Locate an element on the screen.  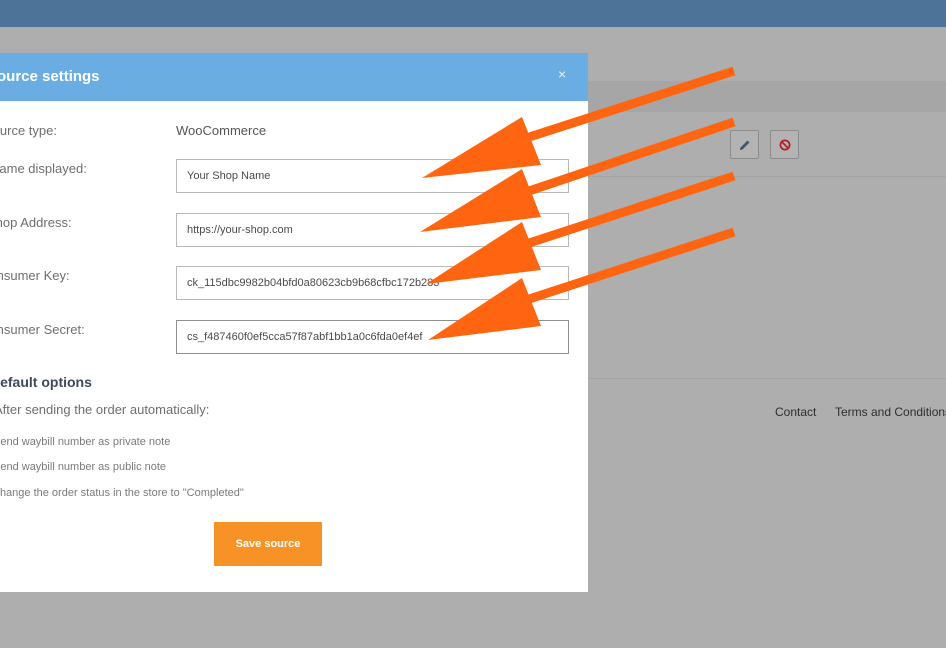
pencil-icon is located at coordinates (744, 145).